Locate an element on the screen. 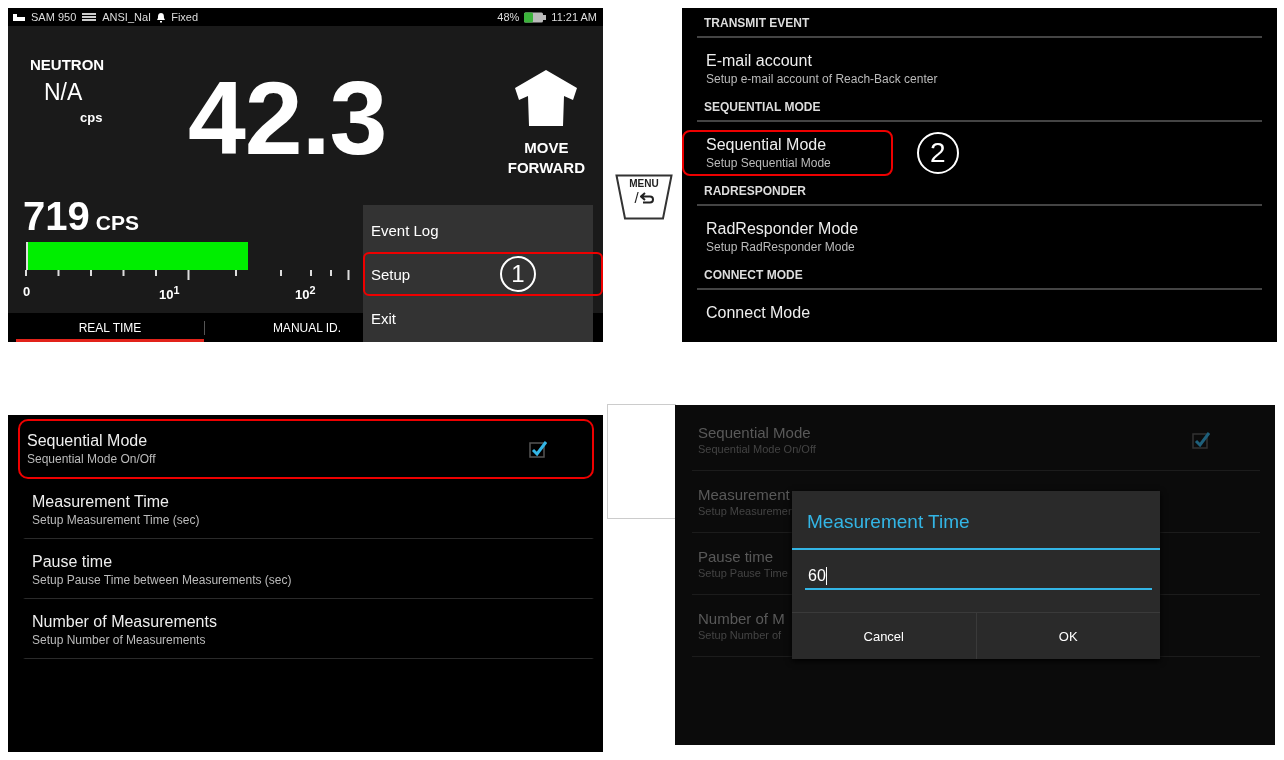  dialog-button: OK is located at coordinates (1067, 636).